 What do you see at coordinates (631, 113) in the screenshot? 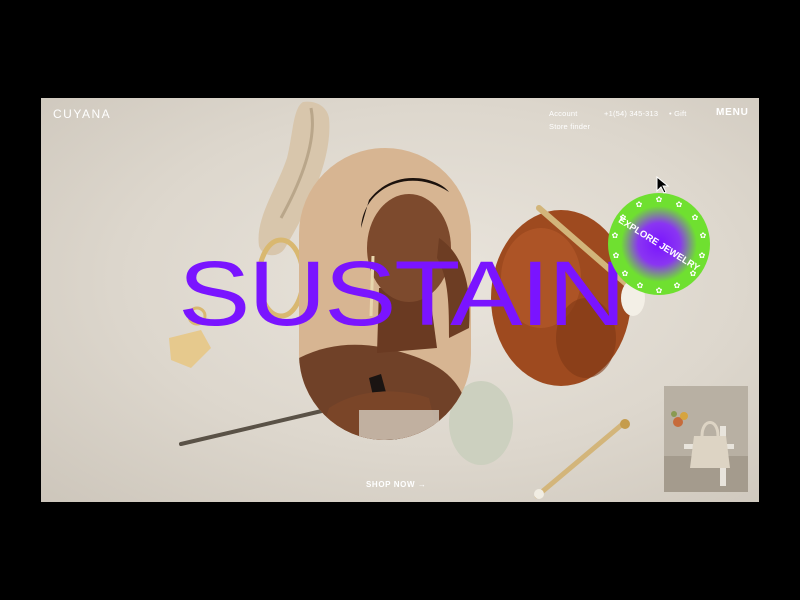
I see `nav-phone-link: +1(54) 345-313` at bounding box center [631, 113].